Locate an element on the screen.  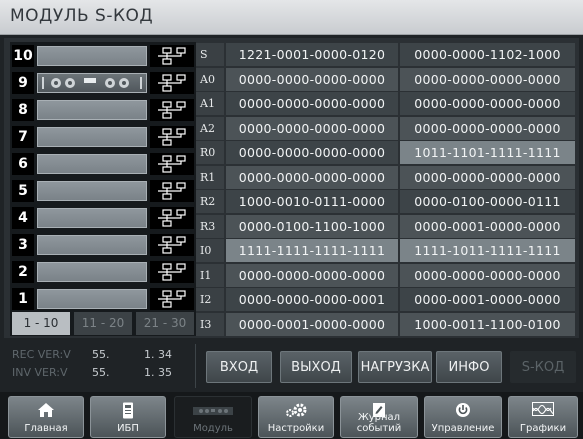
slot-number: 6 is located at coordinates (23, 164).